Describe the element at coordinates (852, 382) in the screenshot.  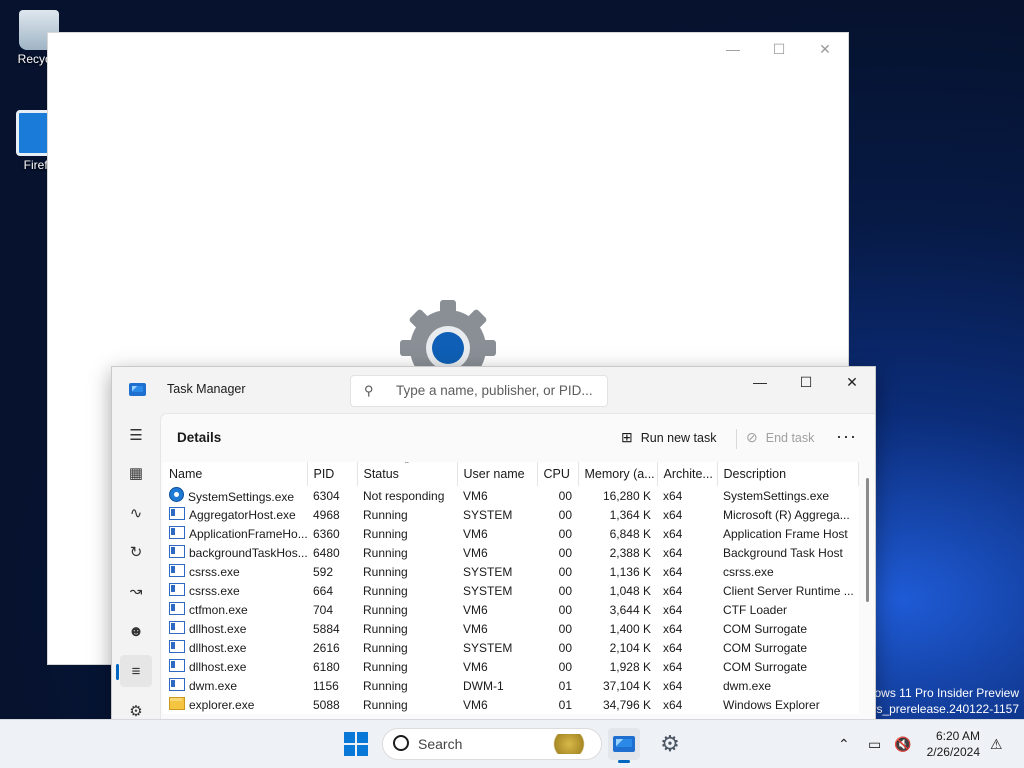
I see `close-button: ✕` at that location.